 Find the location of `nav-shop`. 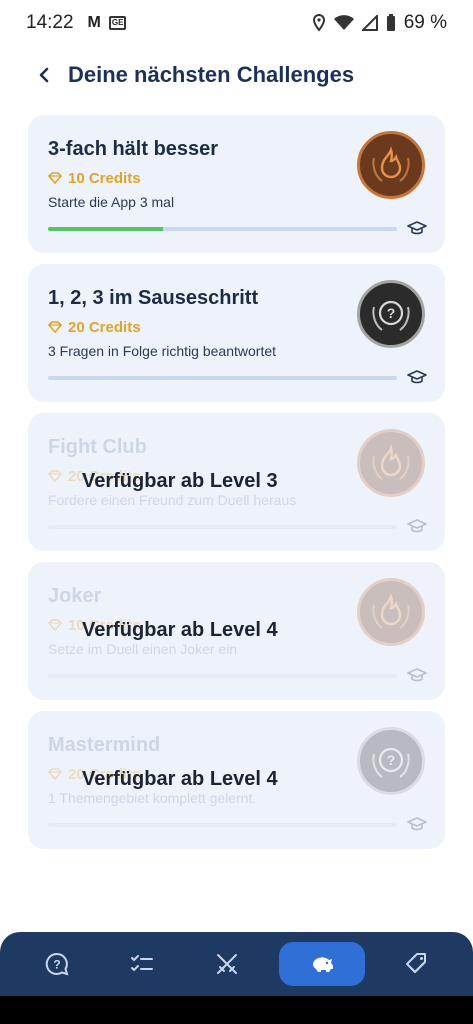

nav-shop is located at coordinates (417, 964).